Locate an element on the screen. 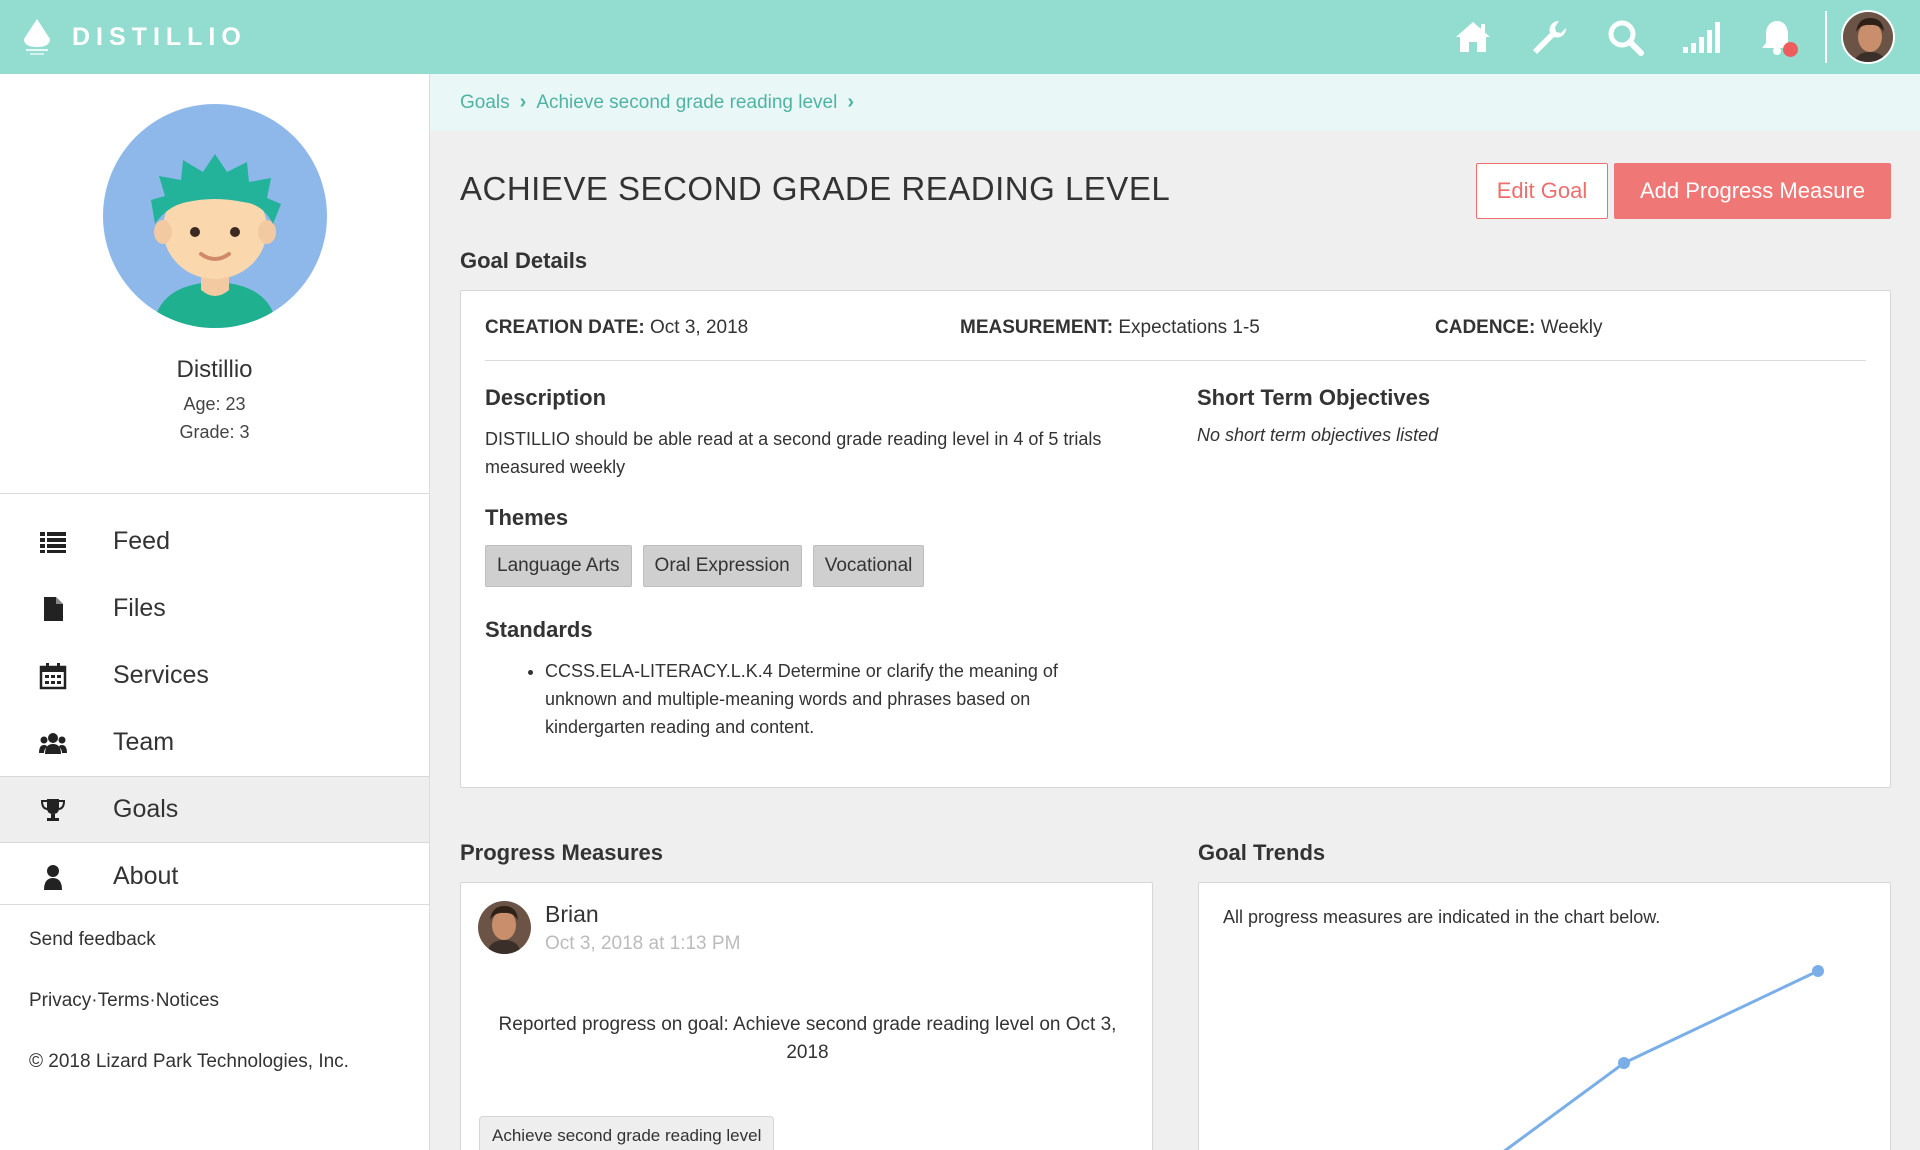 The height and width of the screenshot is (1150, 1920). add-progress-measure-button: Add Progress Measure is located at coordinates (1752, 191).